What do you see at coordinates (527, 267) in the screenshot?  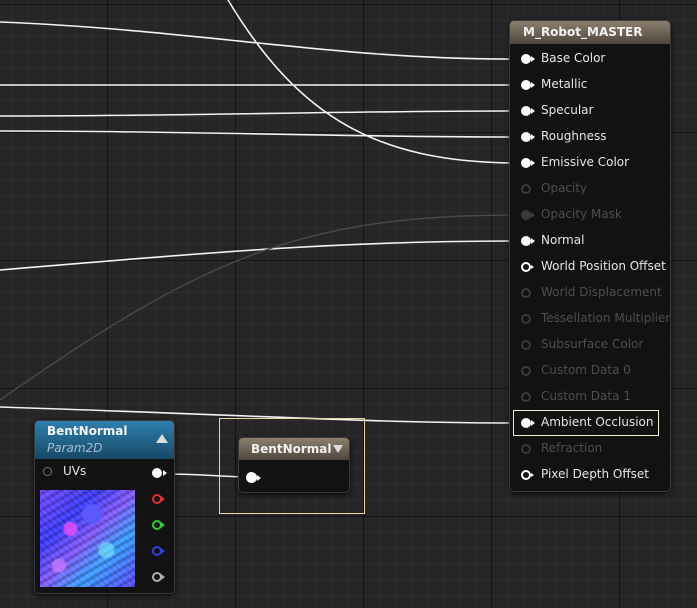 I see `world-position-offset-pin-icon` at bounding box center [527, 267].